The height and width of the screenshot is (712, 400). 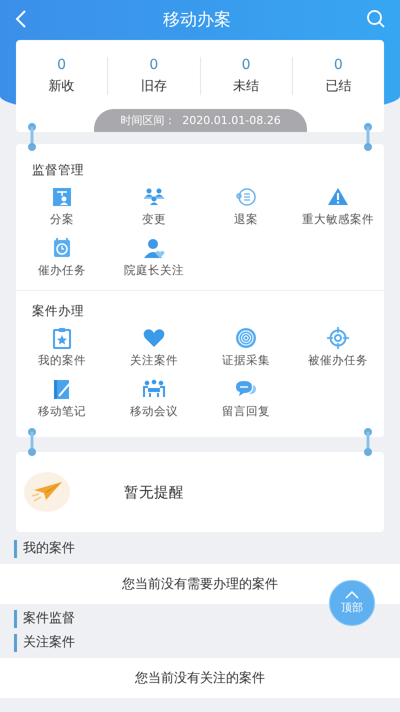 What do you see at coordinates (62, 219) in the screenshot?
I see `menu-item: 分案` at bounding box center [62, 219].